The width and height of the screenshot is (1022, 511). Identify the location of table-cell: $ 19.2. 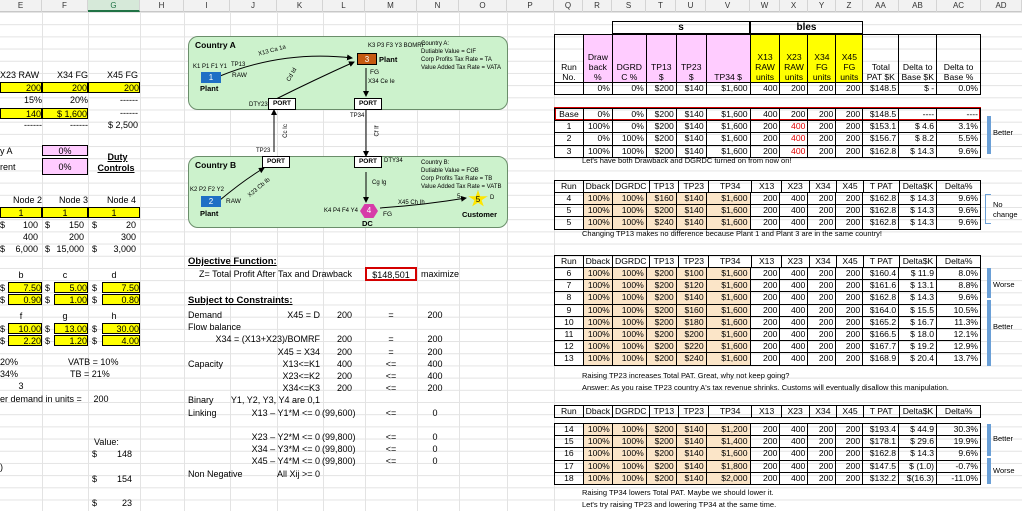
(918, 347).